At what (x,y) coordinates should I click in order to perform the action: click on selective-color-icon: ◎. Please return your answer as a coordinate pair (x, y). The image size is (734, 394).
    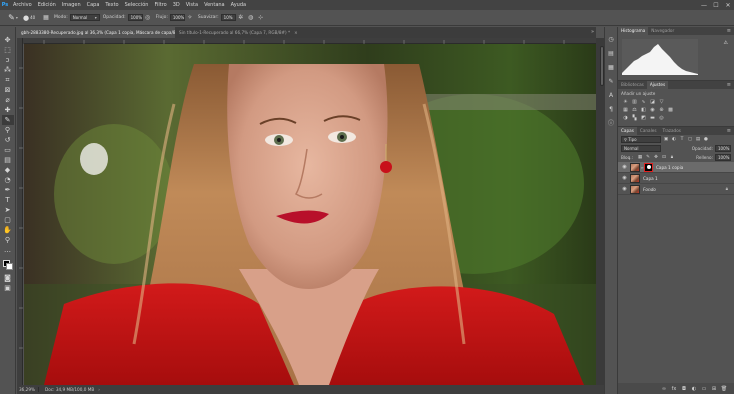
    Looking at the image, I should click on (661, 118).